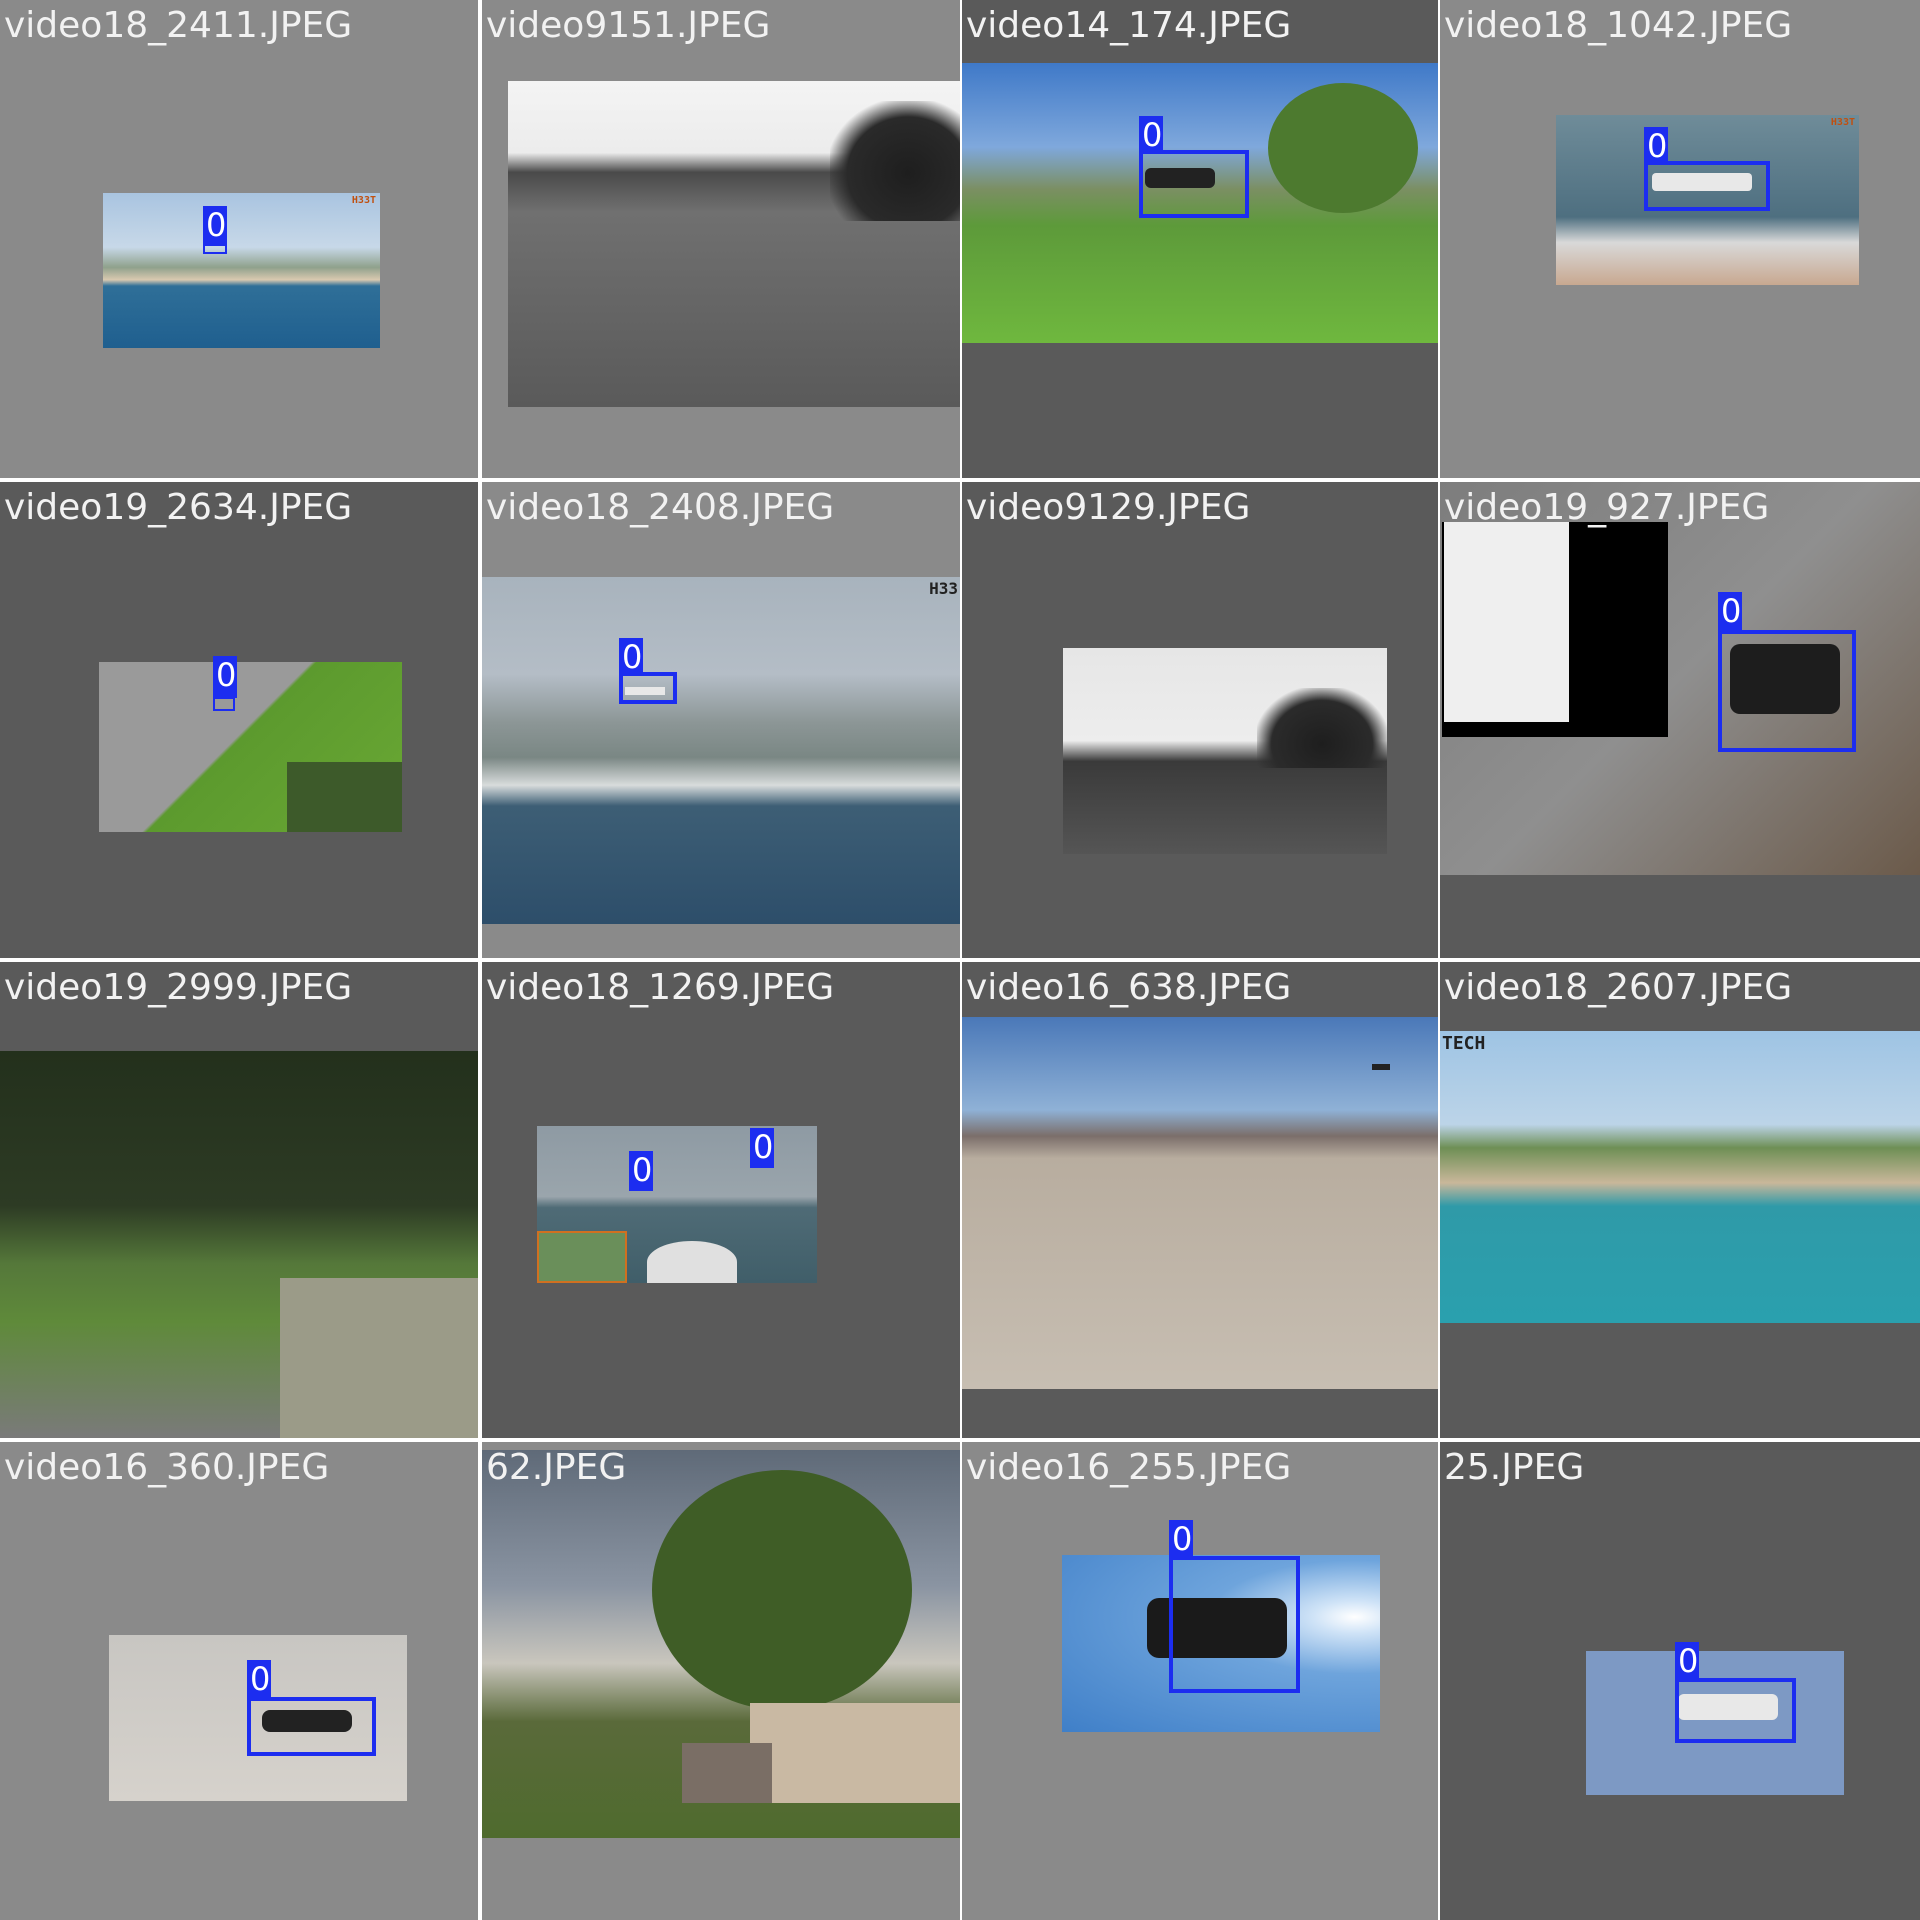 Image resolution: width=1920 pixels, height=1920 pixels. Describe the element at coordinates (1618, 25) in the screenshot. I see `tile-filename: video18_1042.JPEG` at that location.